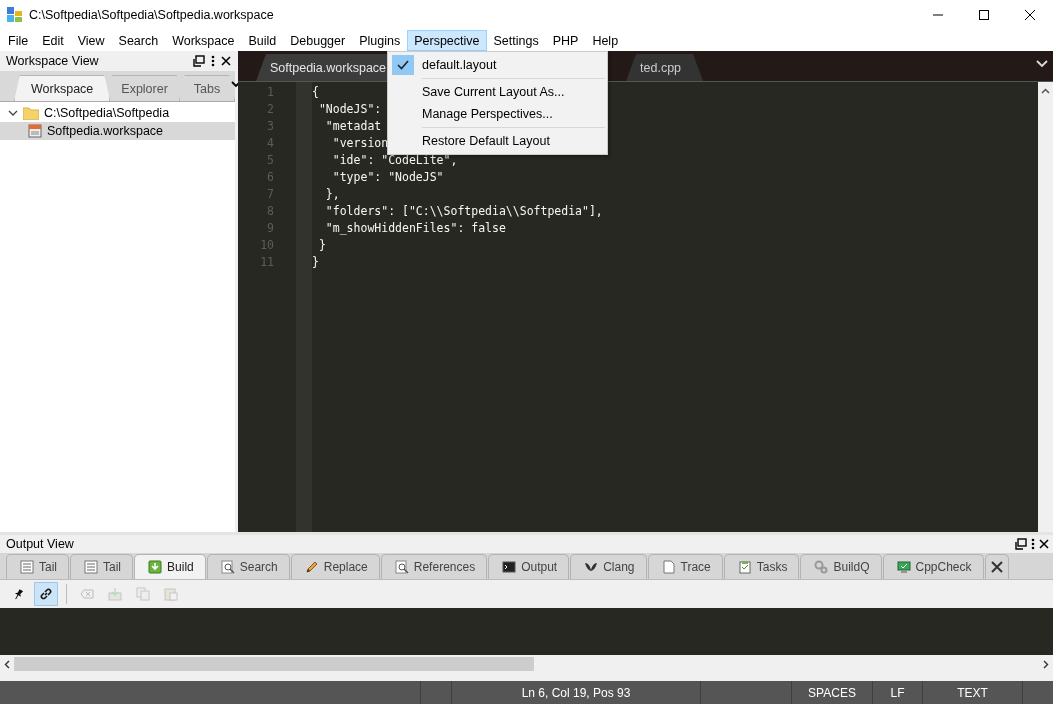 The width and height of the screenshot is (1053, 704). What do you see at coordinates (62, 88) in the screenshot?
I see `panel-tab: Workspace` at bounding box center [62, 88].